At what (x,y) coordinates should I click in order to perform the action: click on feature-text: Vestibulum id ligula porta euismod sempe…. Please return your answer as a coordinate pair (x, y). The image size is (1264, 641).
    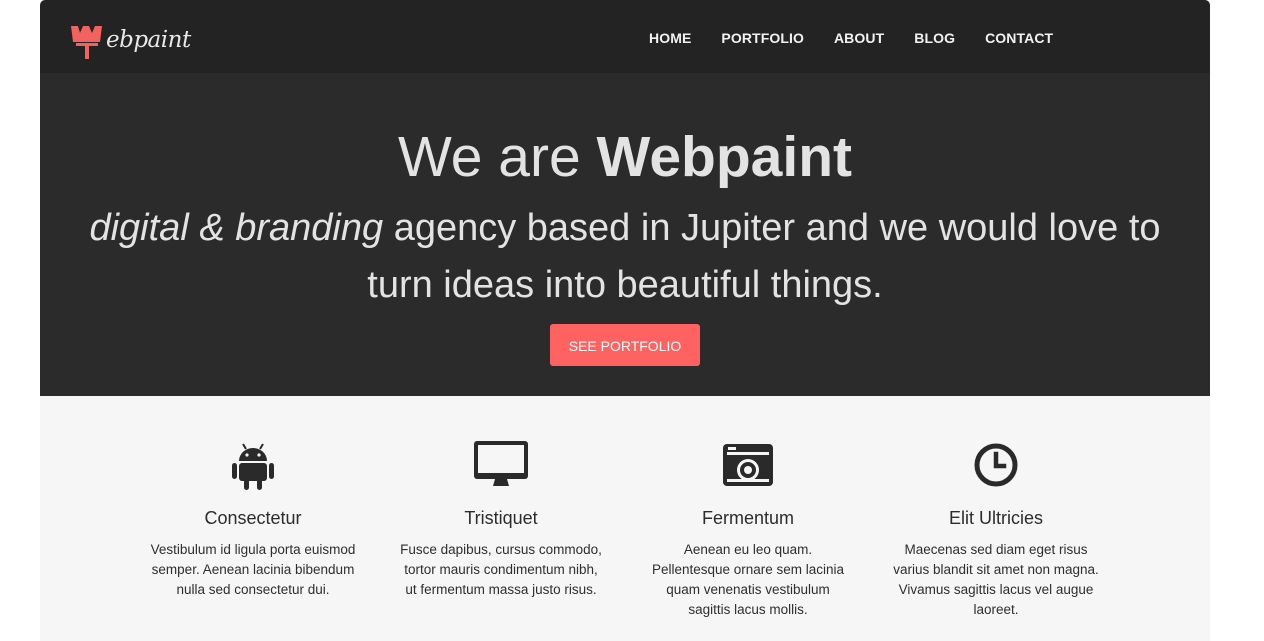
    Looking at the image, I should click on (253, 570).